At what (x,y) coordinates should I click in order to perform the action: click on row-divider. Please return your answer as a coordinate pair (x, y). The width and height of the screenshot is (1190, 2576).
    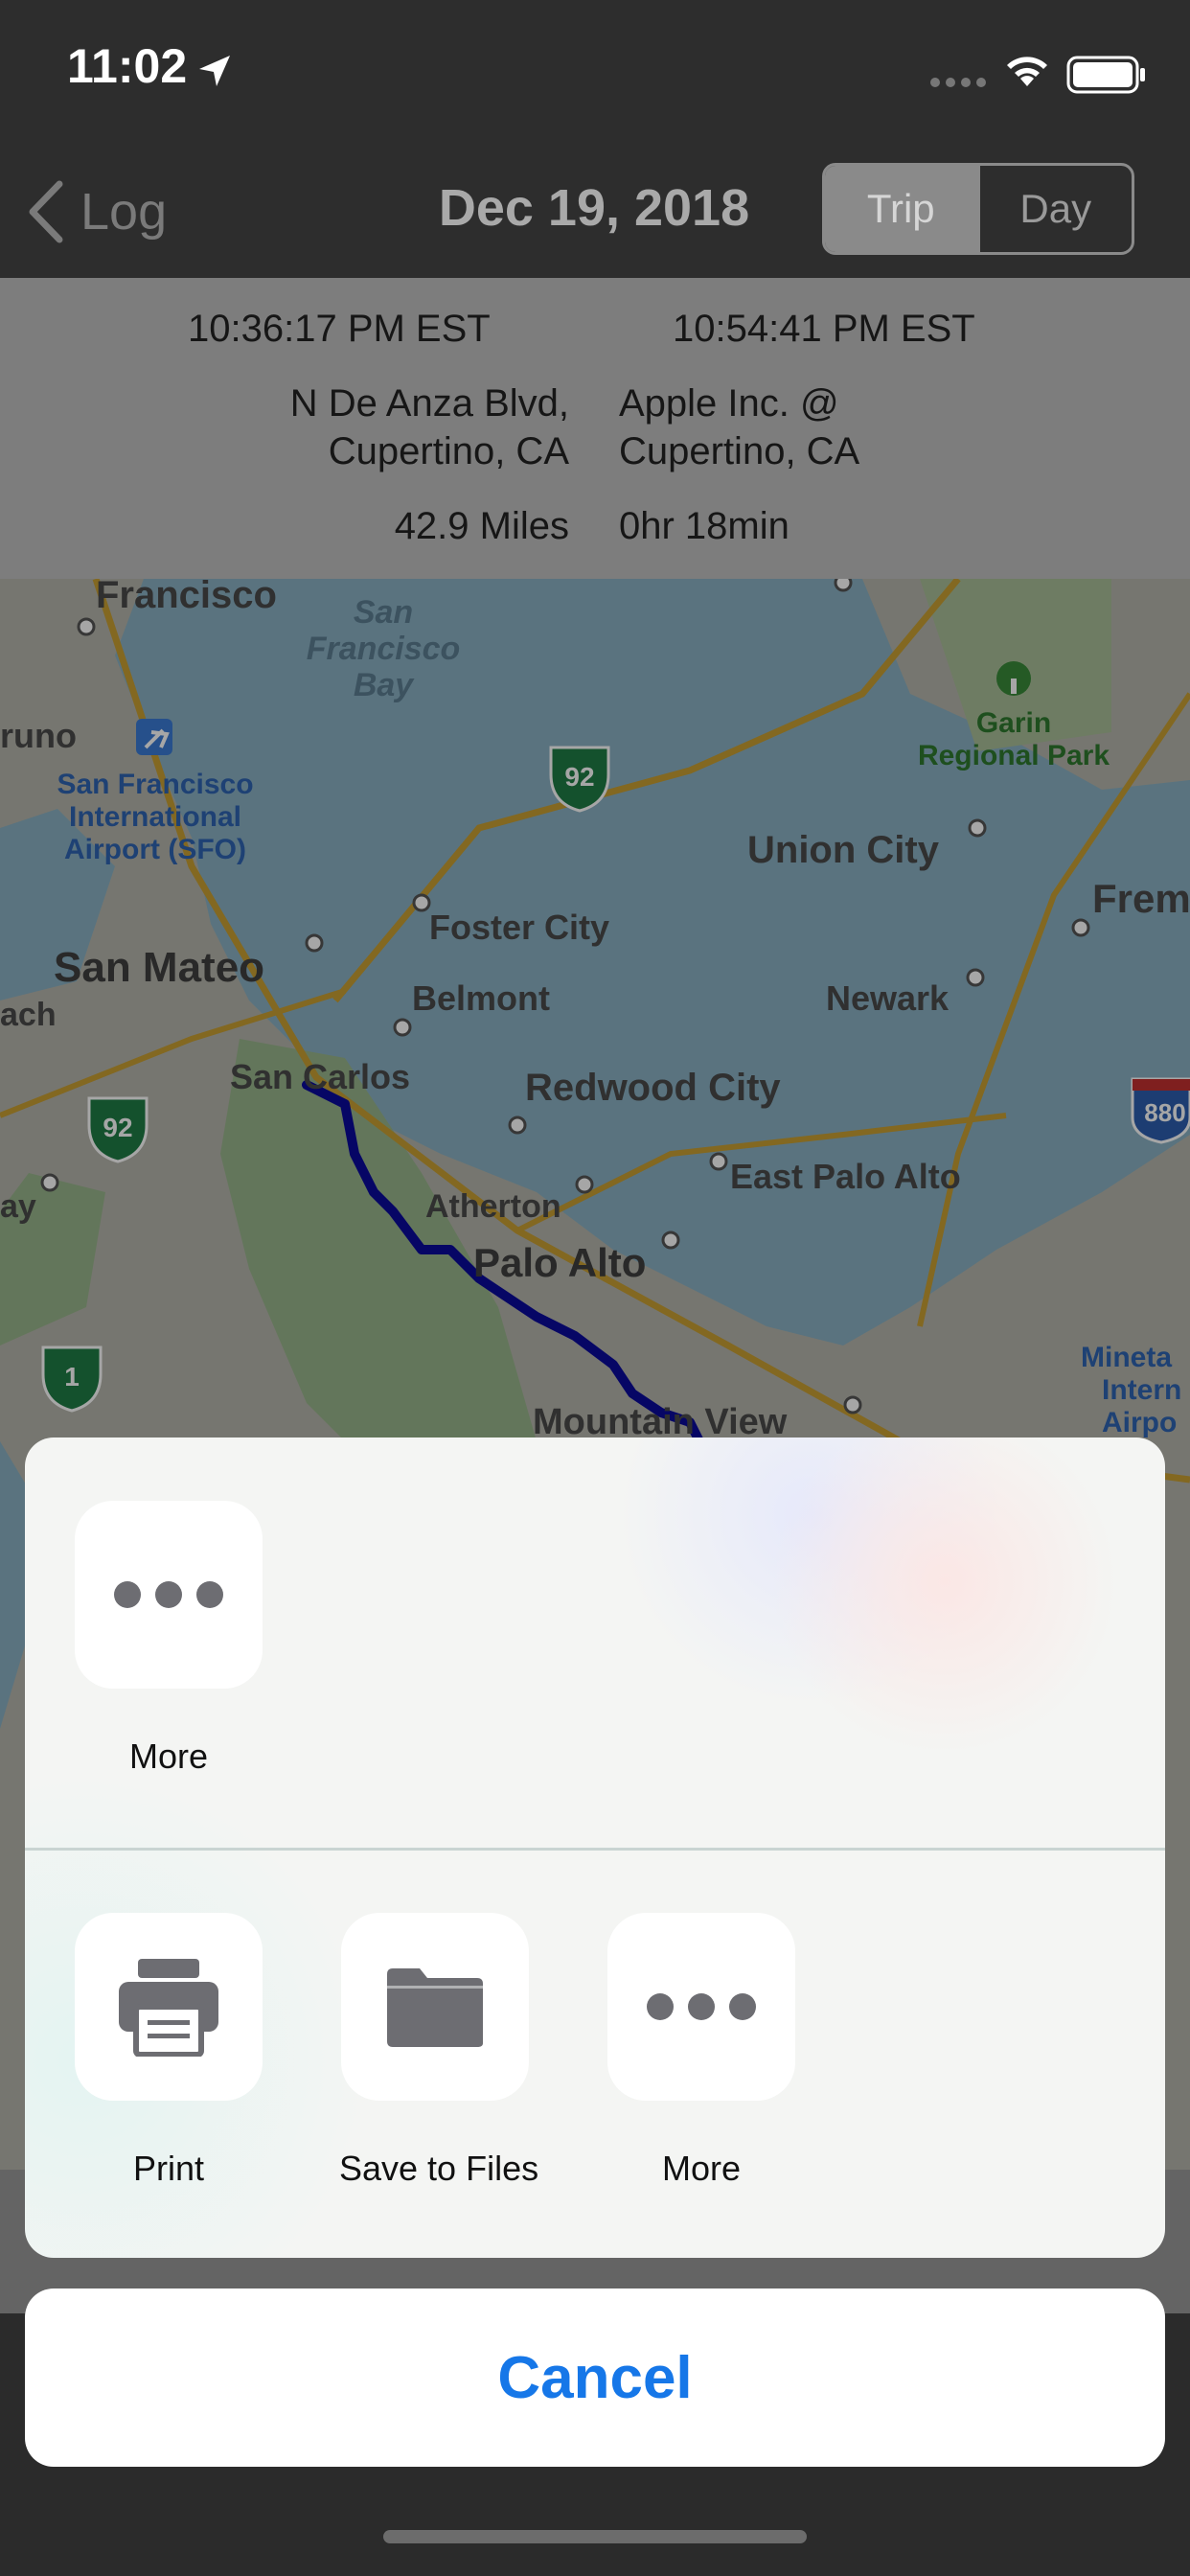
    Looking at the image, I should click on (595, 1849).